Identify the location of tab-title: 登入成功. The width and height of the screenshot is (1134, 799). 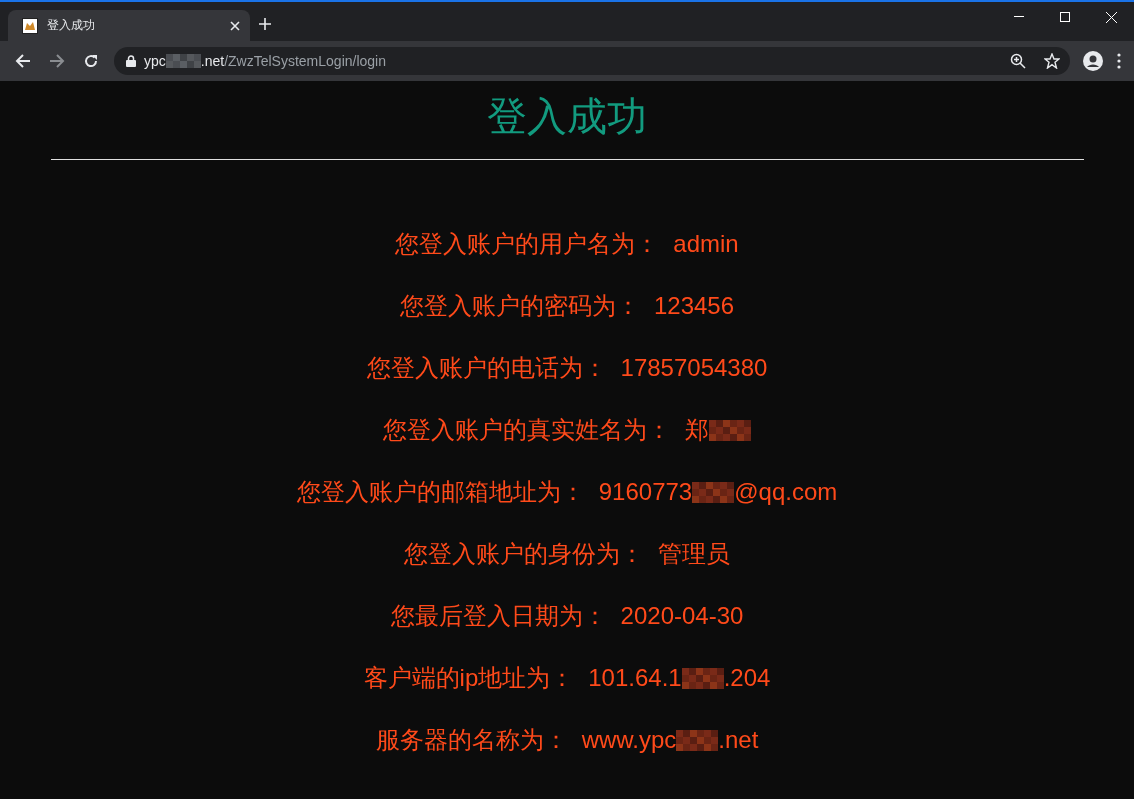
(71, 25).